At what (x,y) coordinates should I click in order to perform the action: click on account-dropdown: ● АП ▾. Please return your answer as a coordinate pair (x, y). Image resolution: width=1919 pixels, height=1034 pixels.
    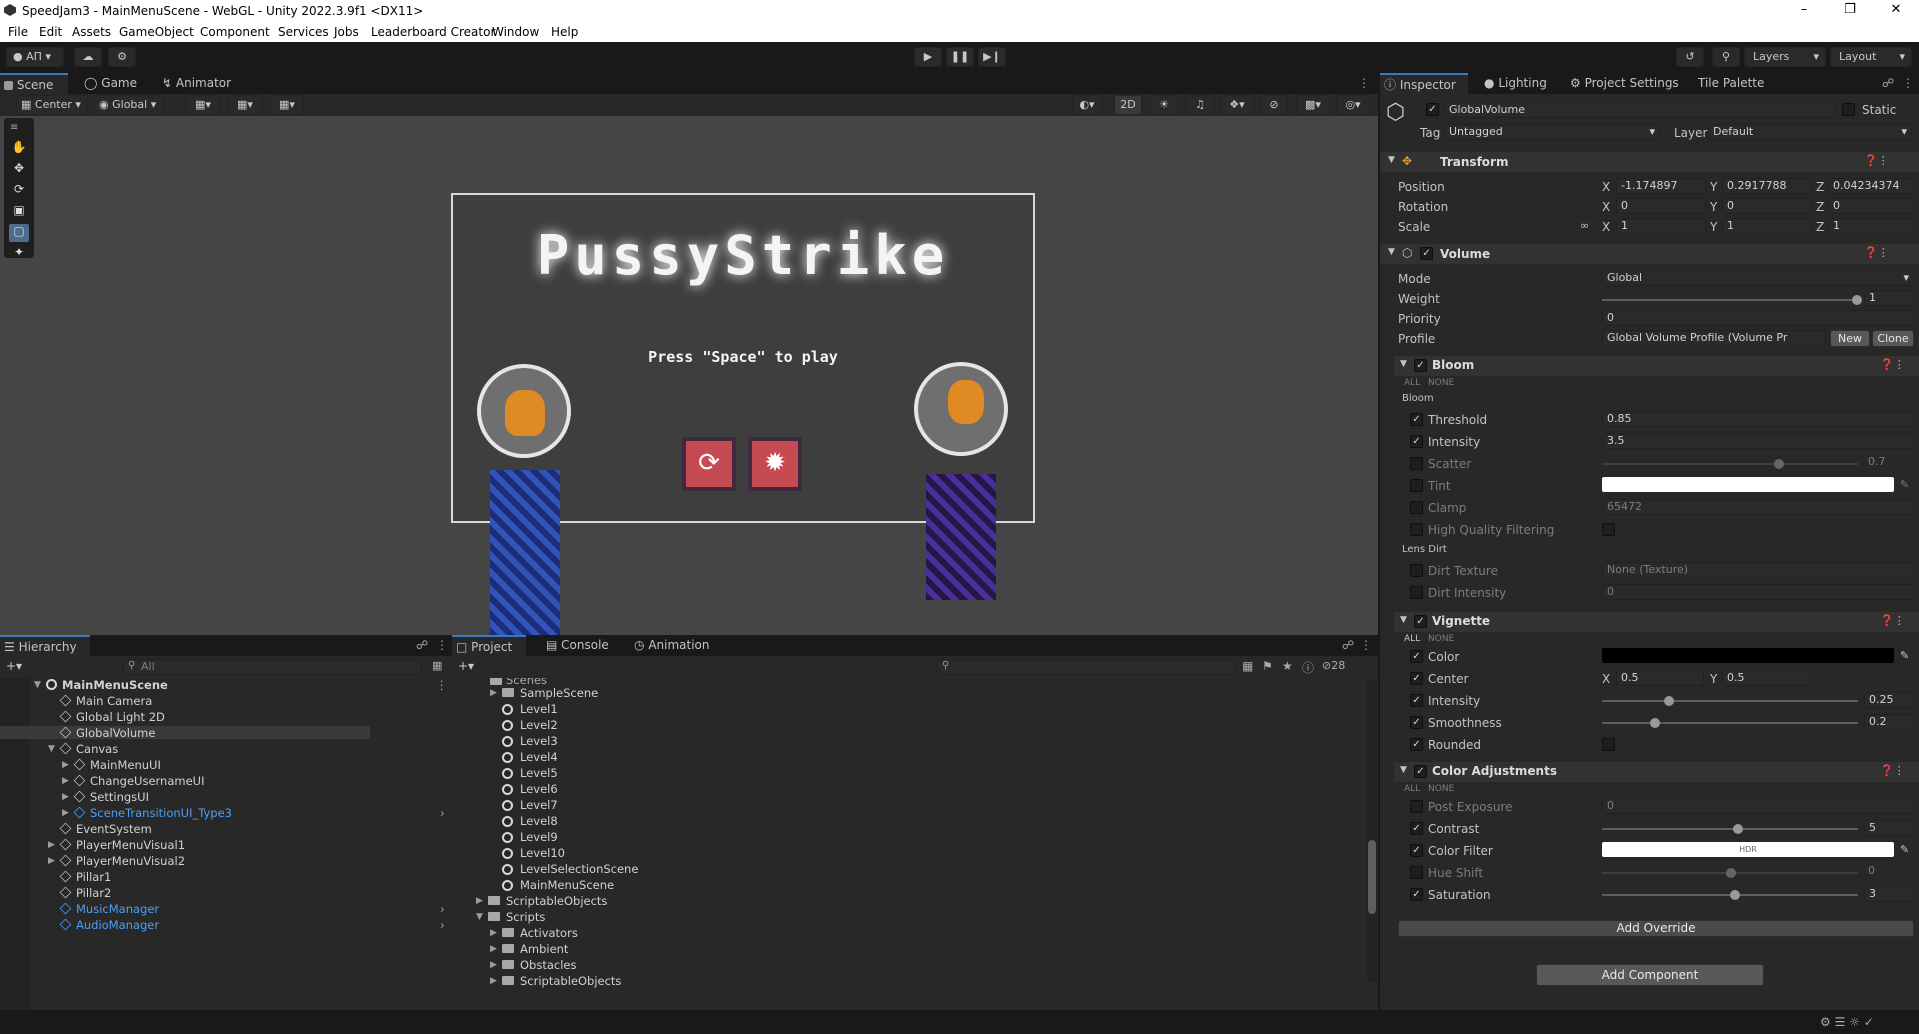
    Looking at the image, I should click on (35, 57).